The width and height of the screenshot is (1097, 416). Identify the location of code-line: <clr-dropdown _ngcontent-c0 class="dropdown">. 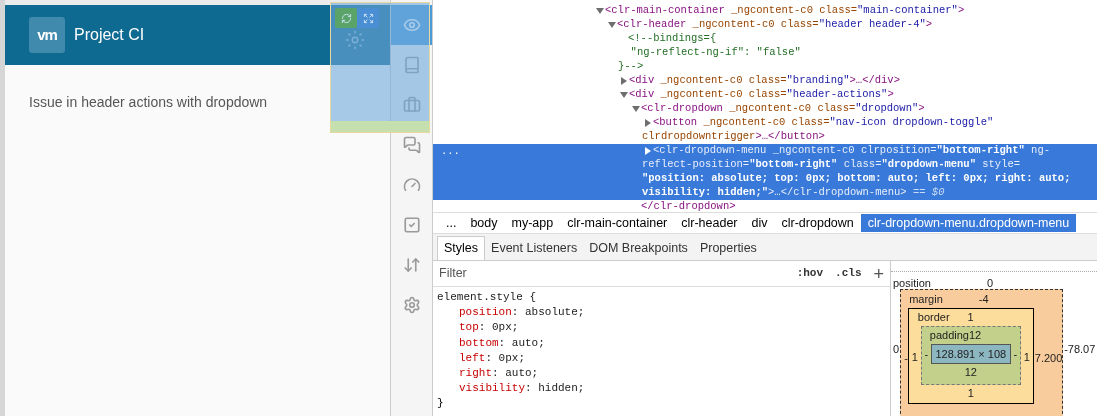
(783, 109).